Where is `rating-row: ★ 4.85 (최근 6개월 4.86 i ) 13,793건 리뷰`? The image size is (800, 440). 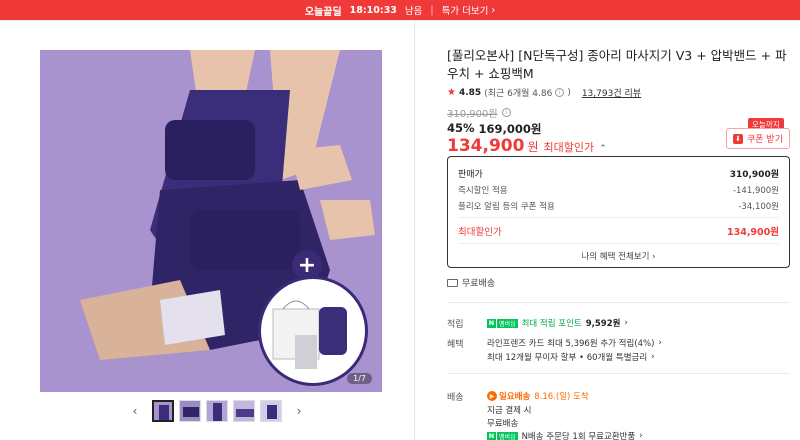 rating-row: ★ 4.85 (최근 6개월 4.86 i ) 13,793건 리뷰 is located at coordinates (544, 92).